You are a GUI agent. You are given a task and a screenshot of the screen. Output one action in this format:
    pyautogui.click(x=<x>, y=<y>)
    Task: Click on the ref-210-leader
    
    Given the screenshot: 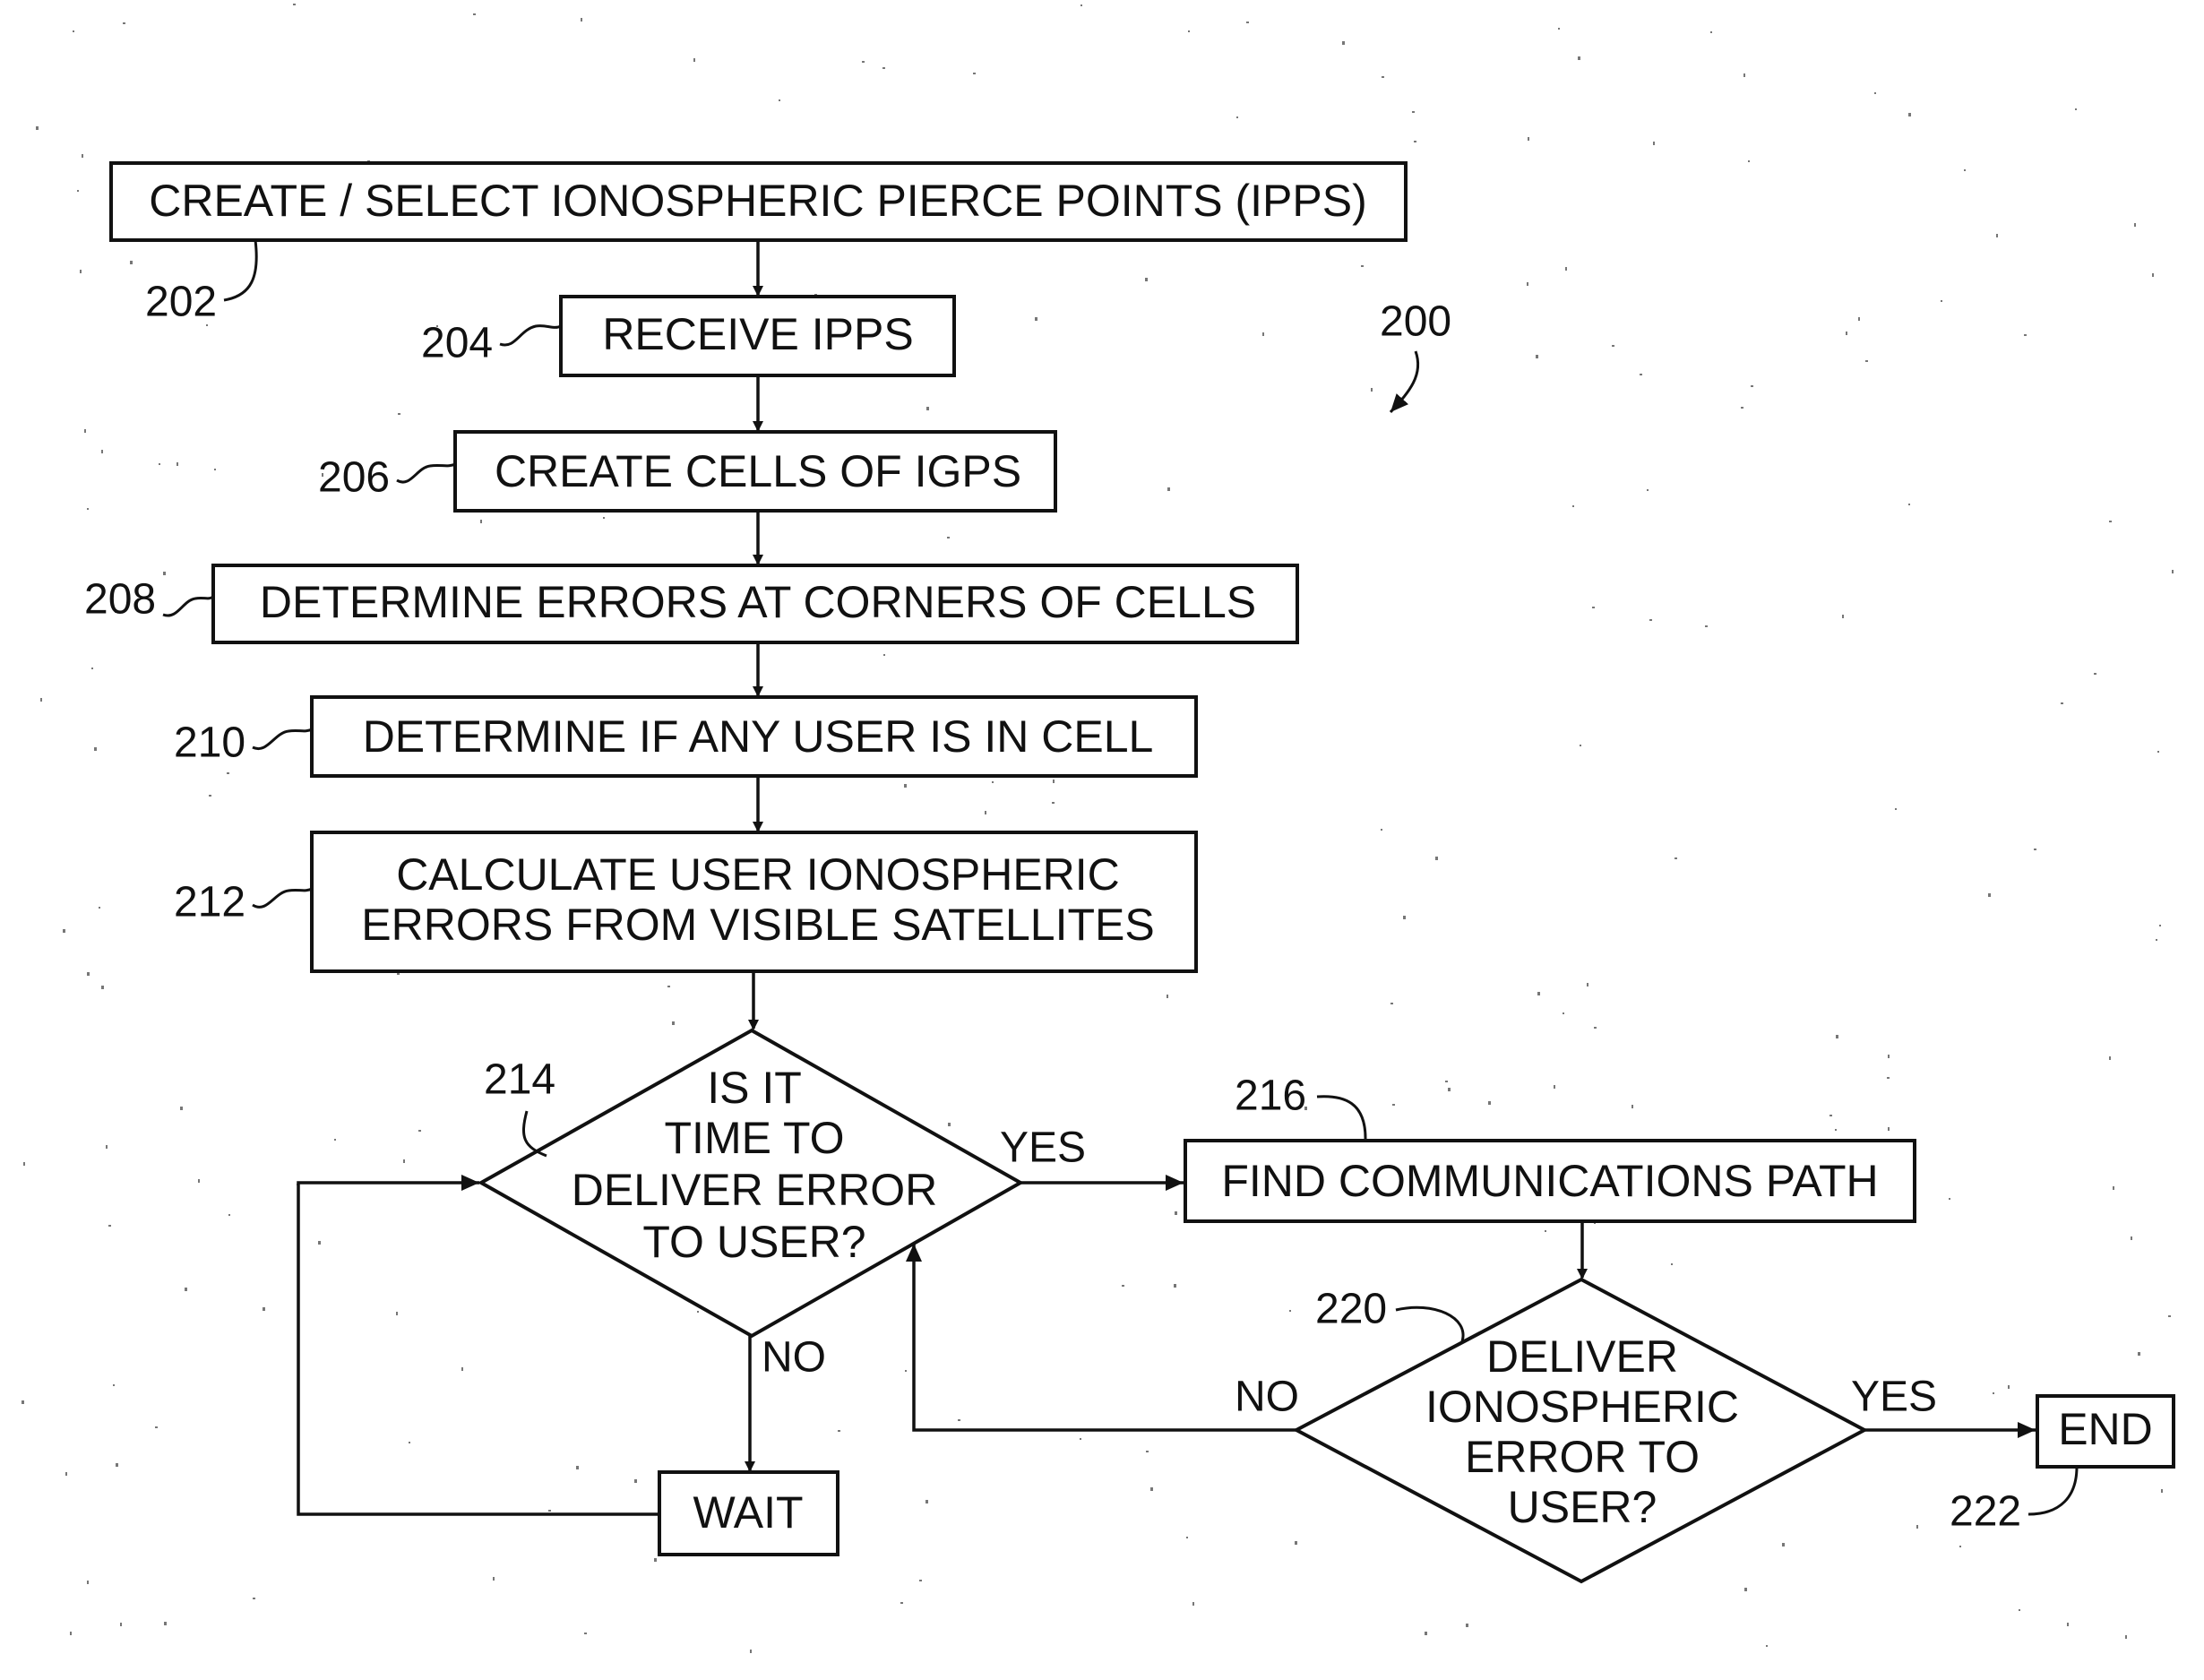 What is the action you would take?
    pyautogui.click(x=282, y=739)
    